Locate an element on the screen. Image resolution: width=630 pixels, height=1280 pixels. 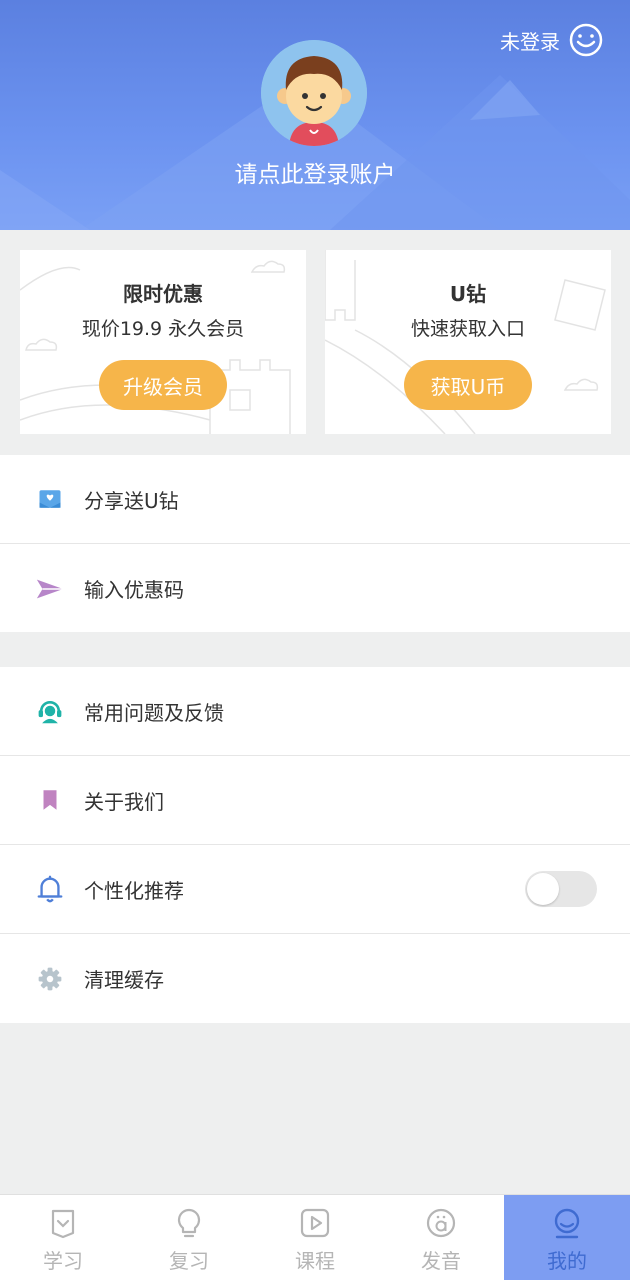
avatar-icon is located at coordinates (314, 93).